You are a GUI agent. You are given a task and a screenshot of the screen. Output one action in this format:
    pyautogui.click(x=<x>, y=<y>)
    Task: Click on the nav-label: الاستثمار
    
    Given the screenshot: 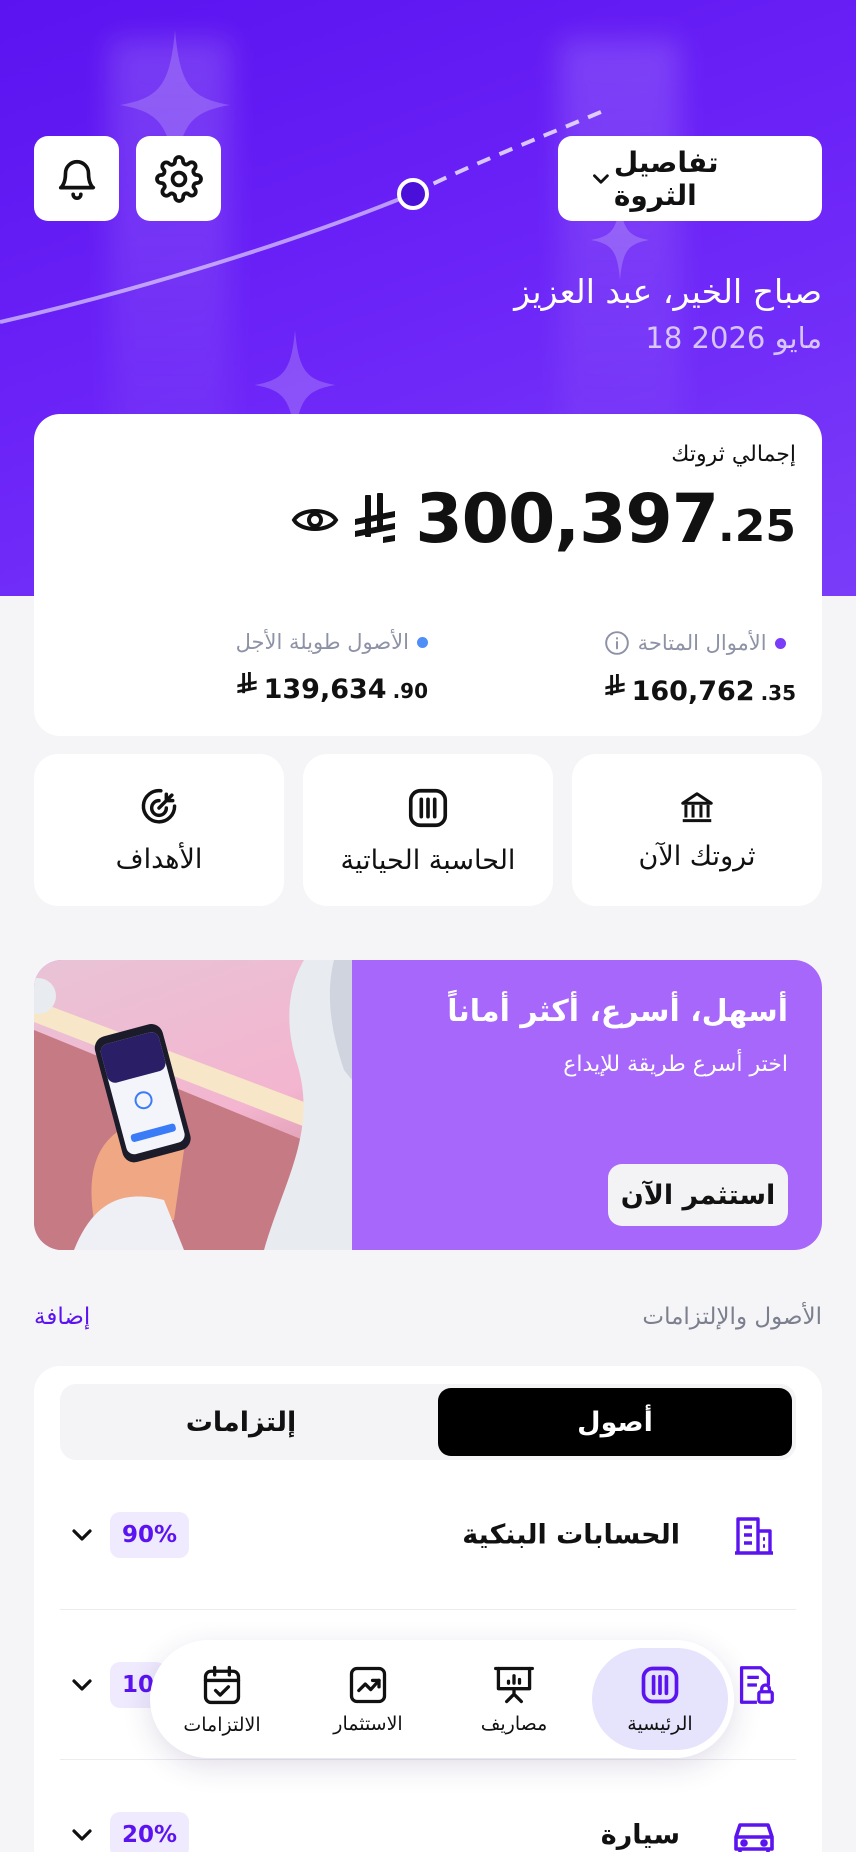 What is the action you would take?
    pyautogui.click(x=368, y=1724)
    